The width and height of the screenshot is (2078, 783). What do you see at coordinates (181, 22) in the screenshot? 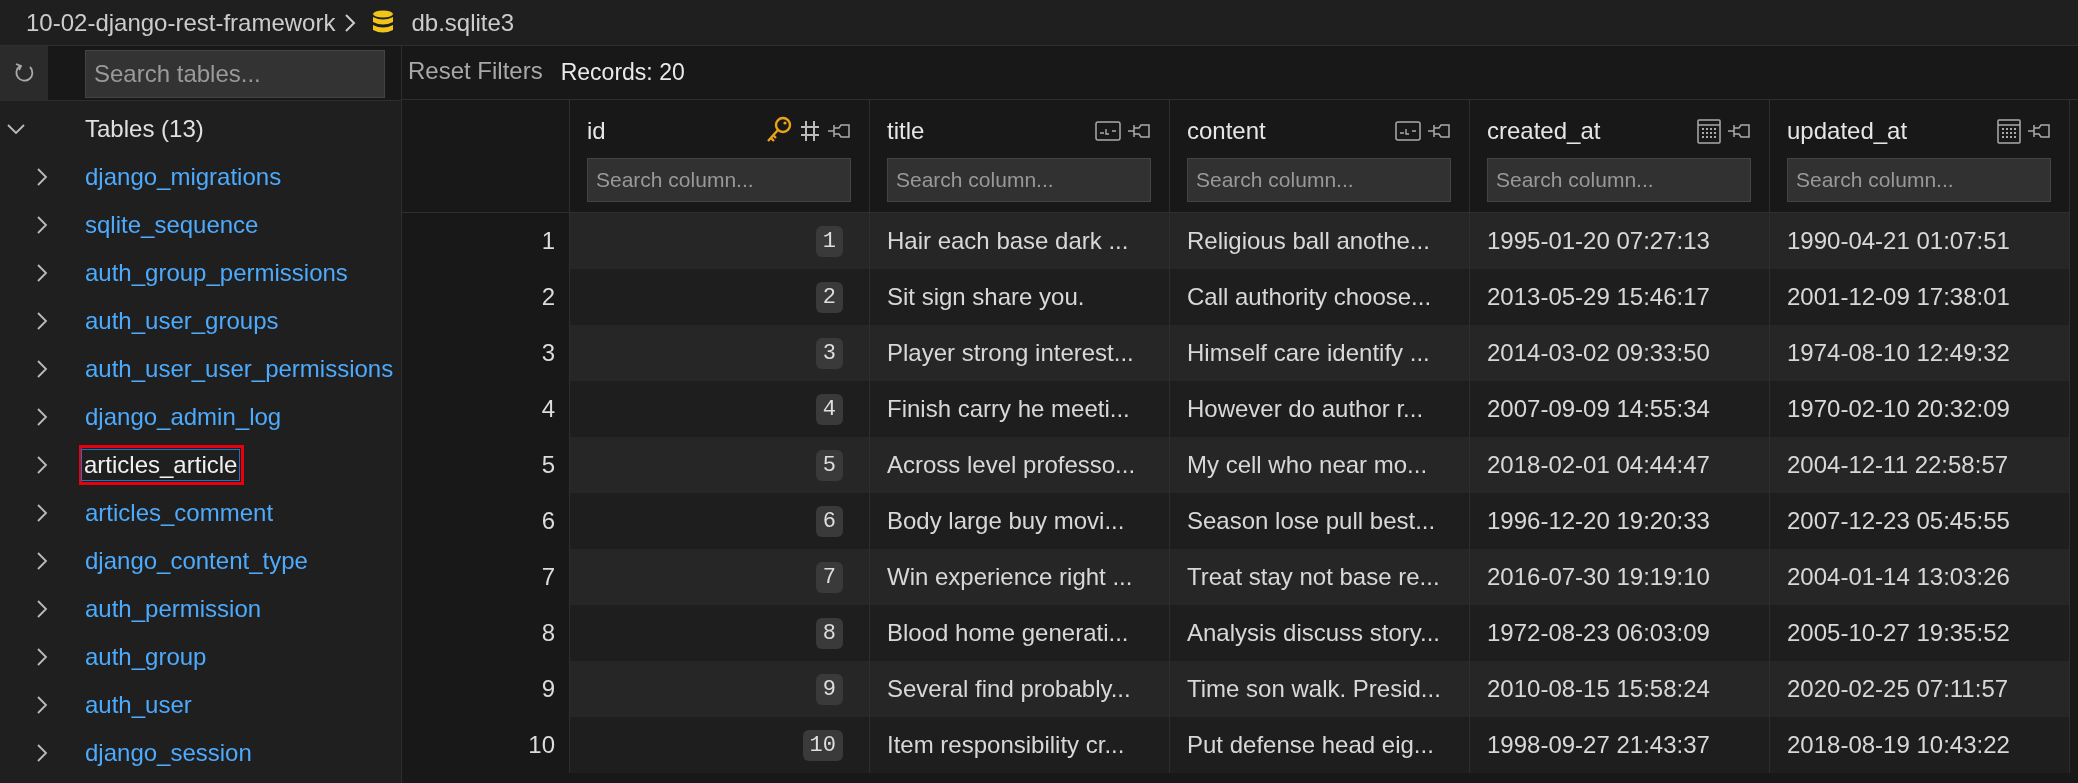
I see `breadcrumb-folder: 10-02-django-rest-framework` at bounding box center [181, 22].